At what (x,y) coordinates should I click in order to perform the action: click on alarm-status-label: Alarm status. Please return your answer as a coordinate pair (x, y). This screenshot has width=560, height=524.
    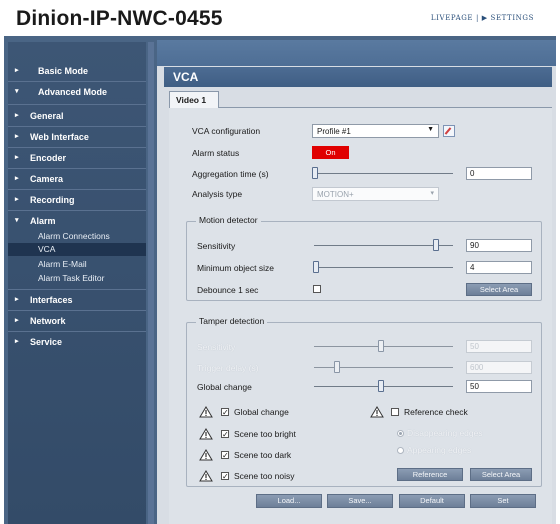
    Looking at the image, I should click on (216, 153).